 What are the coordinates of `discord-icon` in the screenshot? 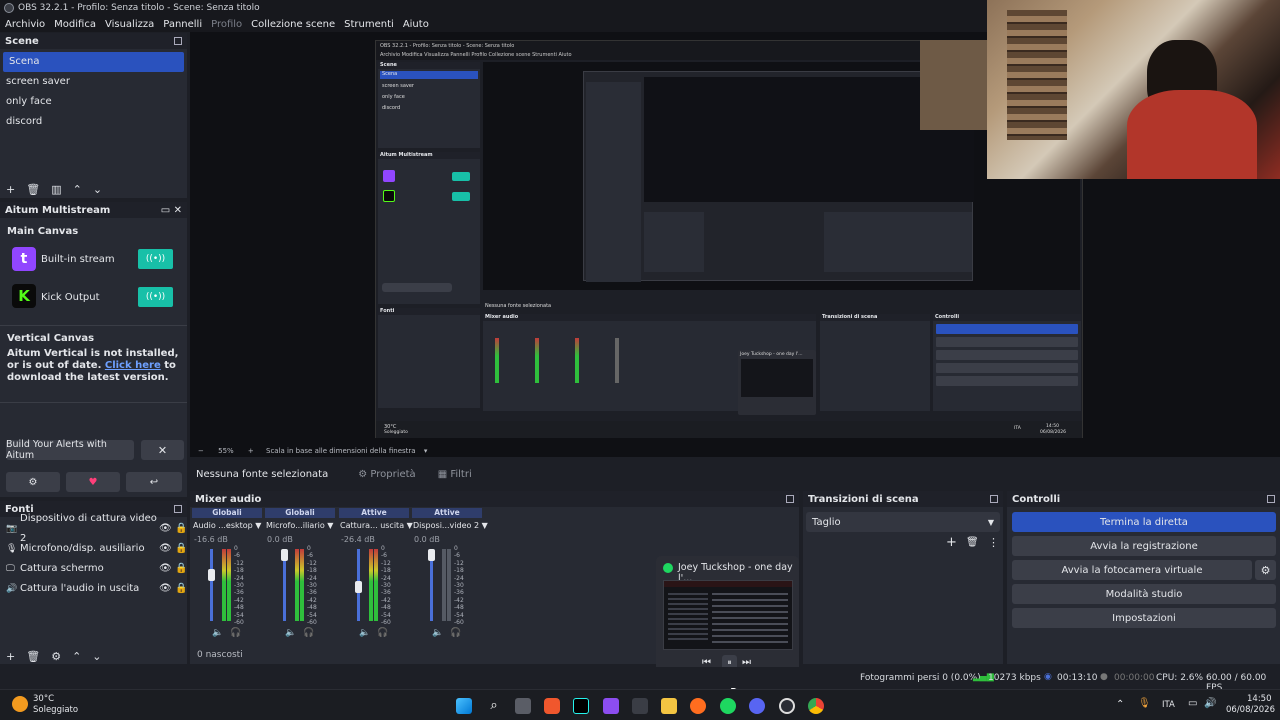 It's located at (757, 706).